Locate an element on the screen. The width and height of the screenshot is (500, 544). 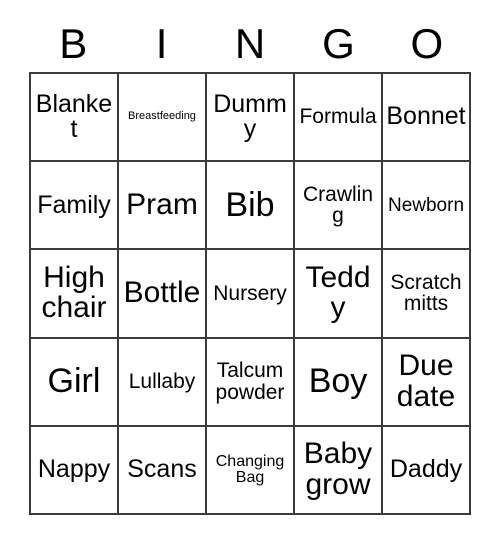
bingo-cell-label: Talcum powder is located at coordinates (250, 381).